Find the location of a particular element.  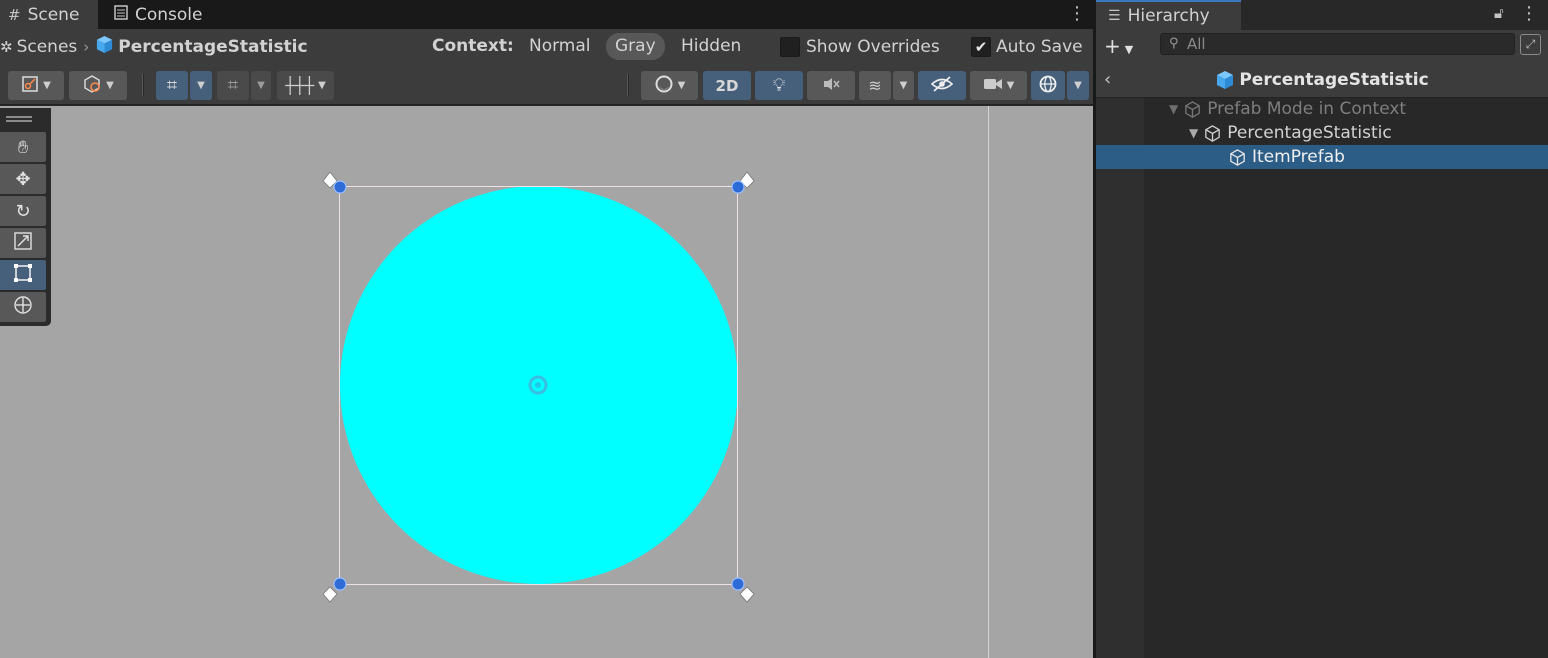

context-hidden-option: Hidden is located at coordinates (711, 46).